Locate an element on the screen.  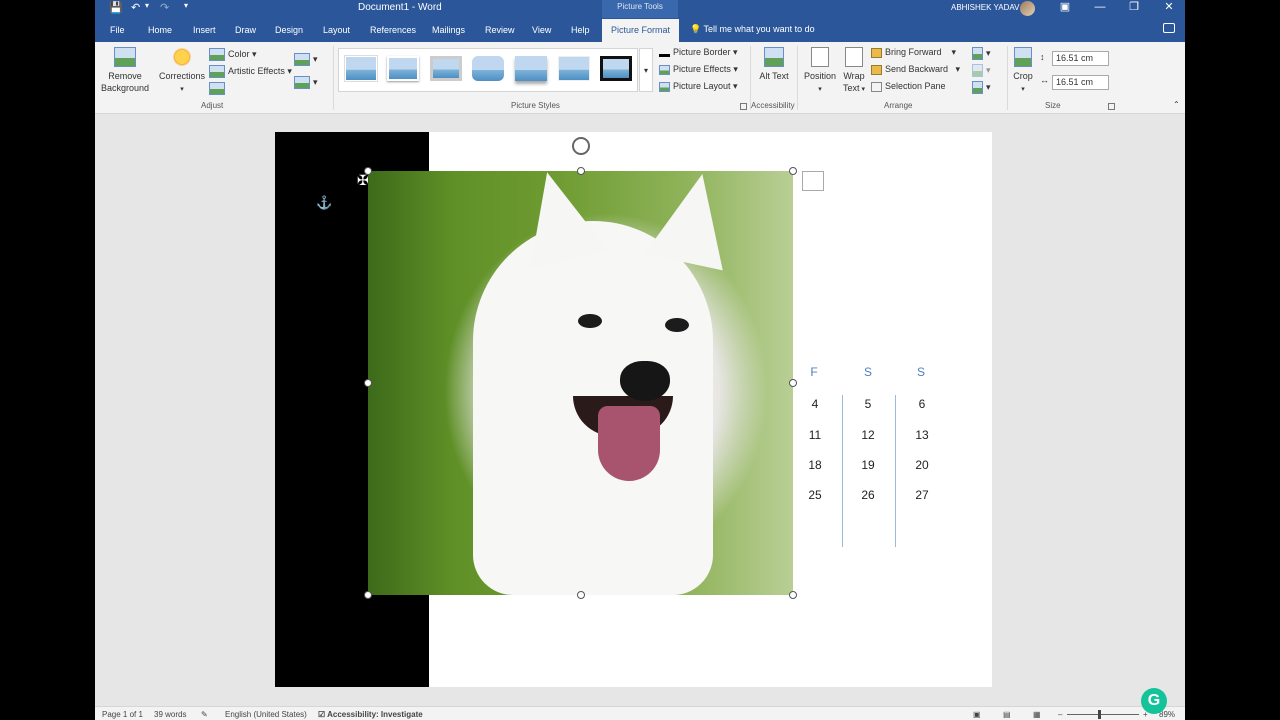
comments-icon is located at coordinates (1169, 28).